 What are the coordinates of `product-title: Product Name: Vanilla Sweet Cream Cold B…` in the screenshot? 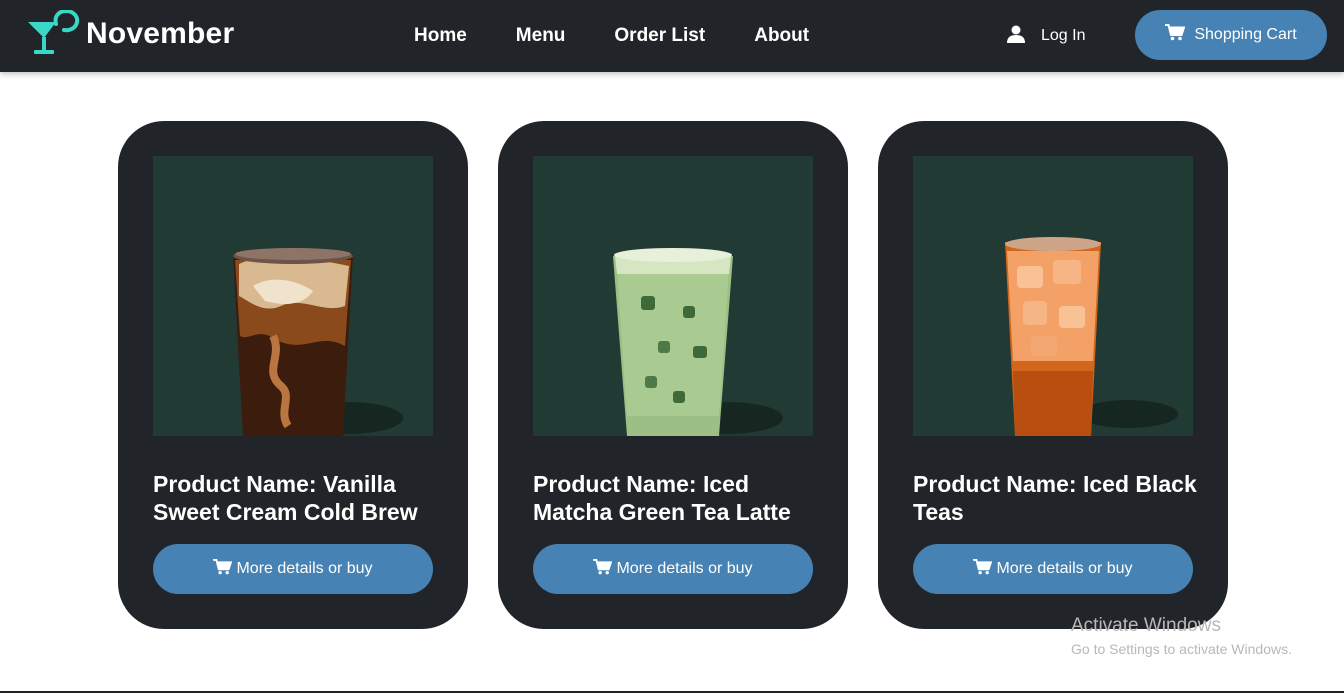 It's located at (285, 498).